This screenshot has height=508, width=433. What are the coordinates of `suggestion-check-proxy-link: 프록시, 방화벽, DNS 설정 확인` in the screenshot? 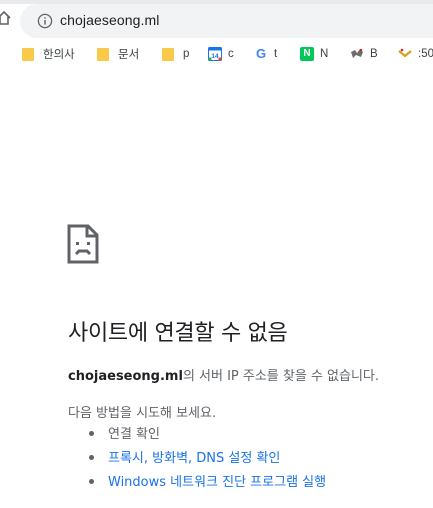 It's located at (197, 459).